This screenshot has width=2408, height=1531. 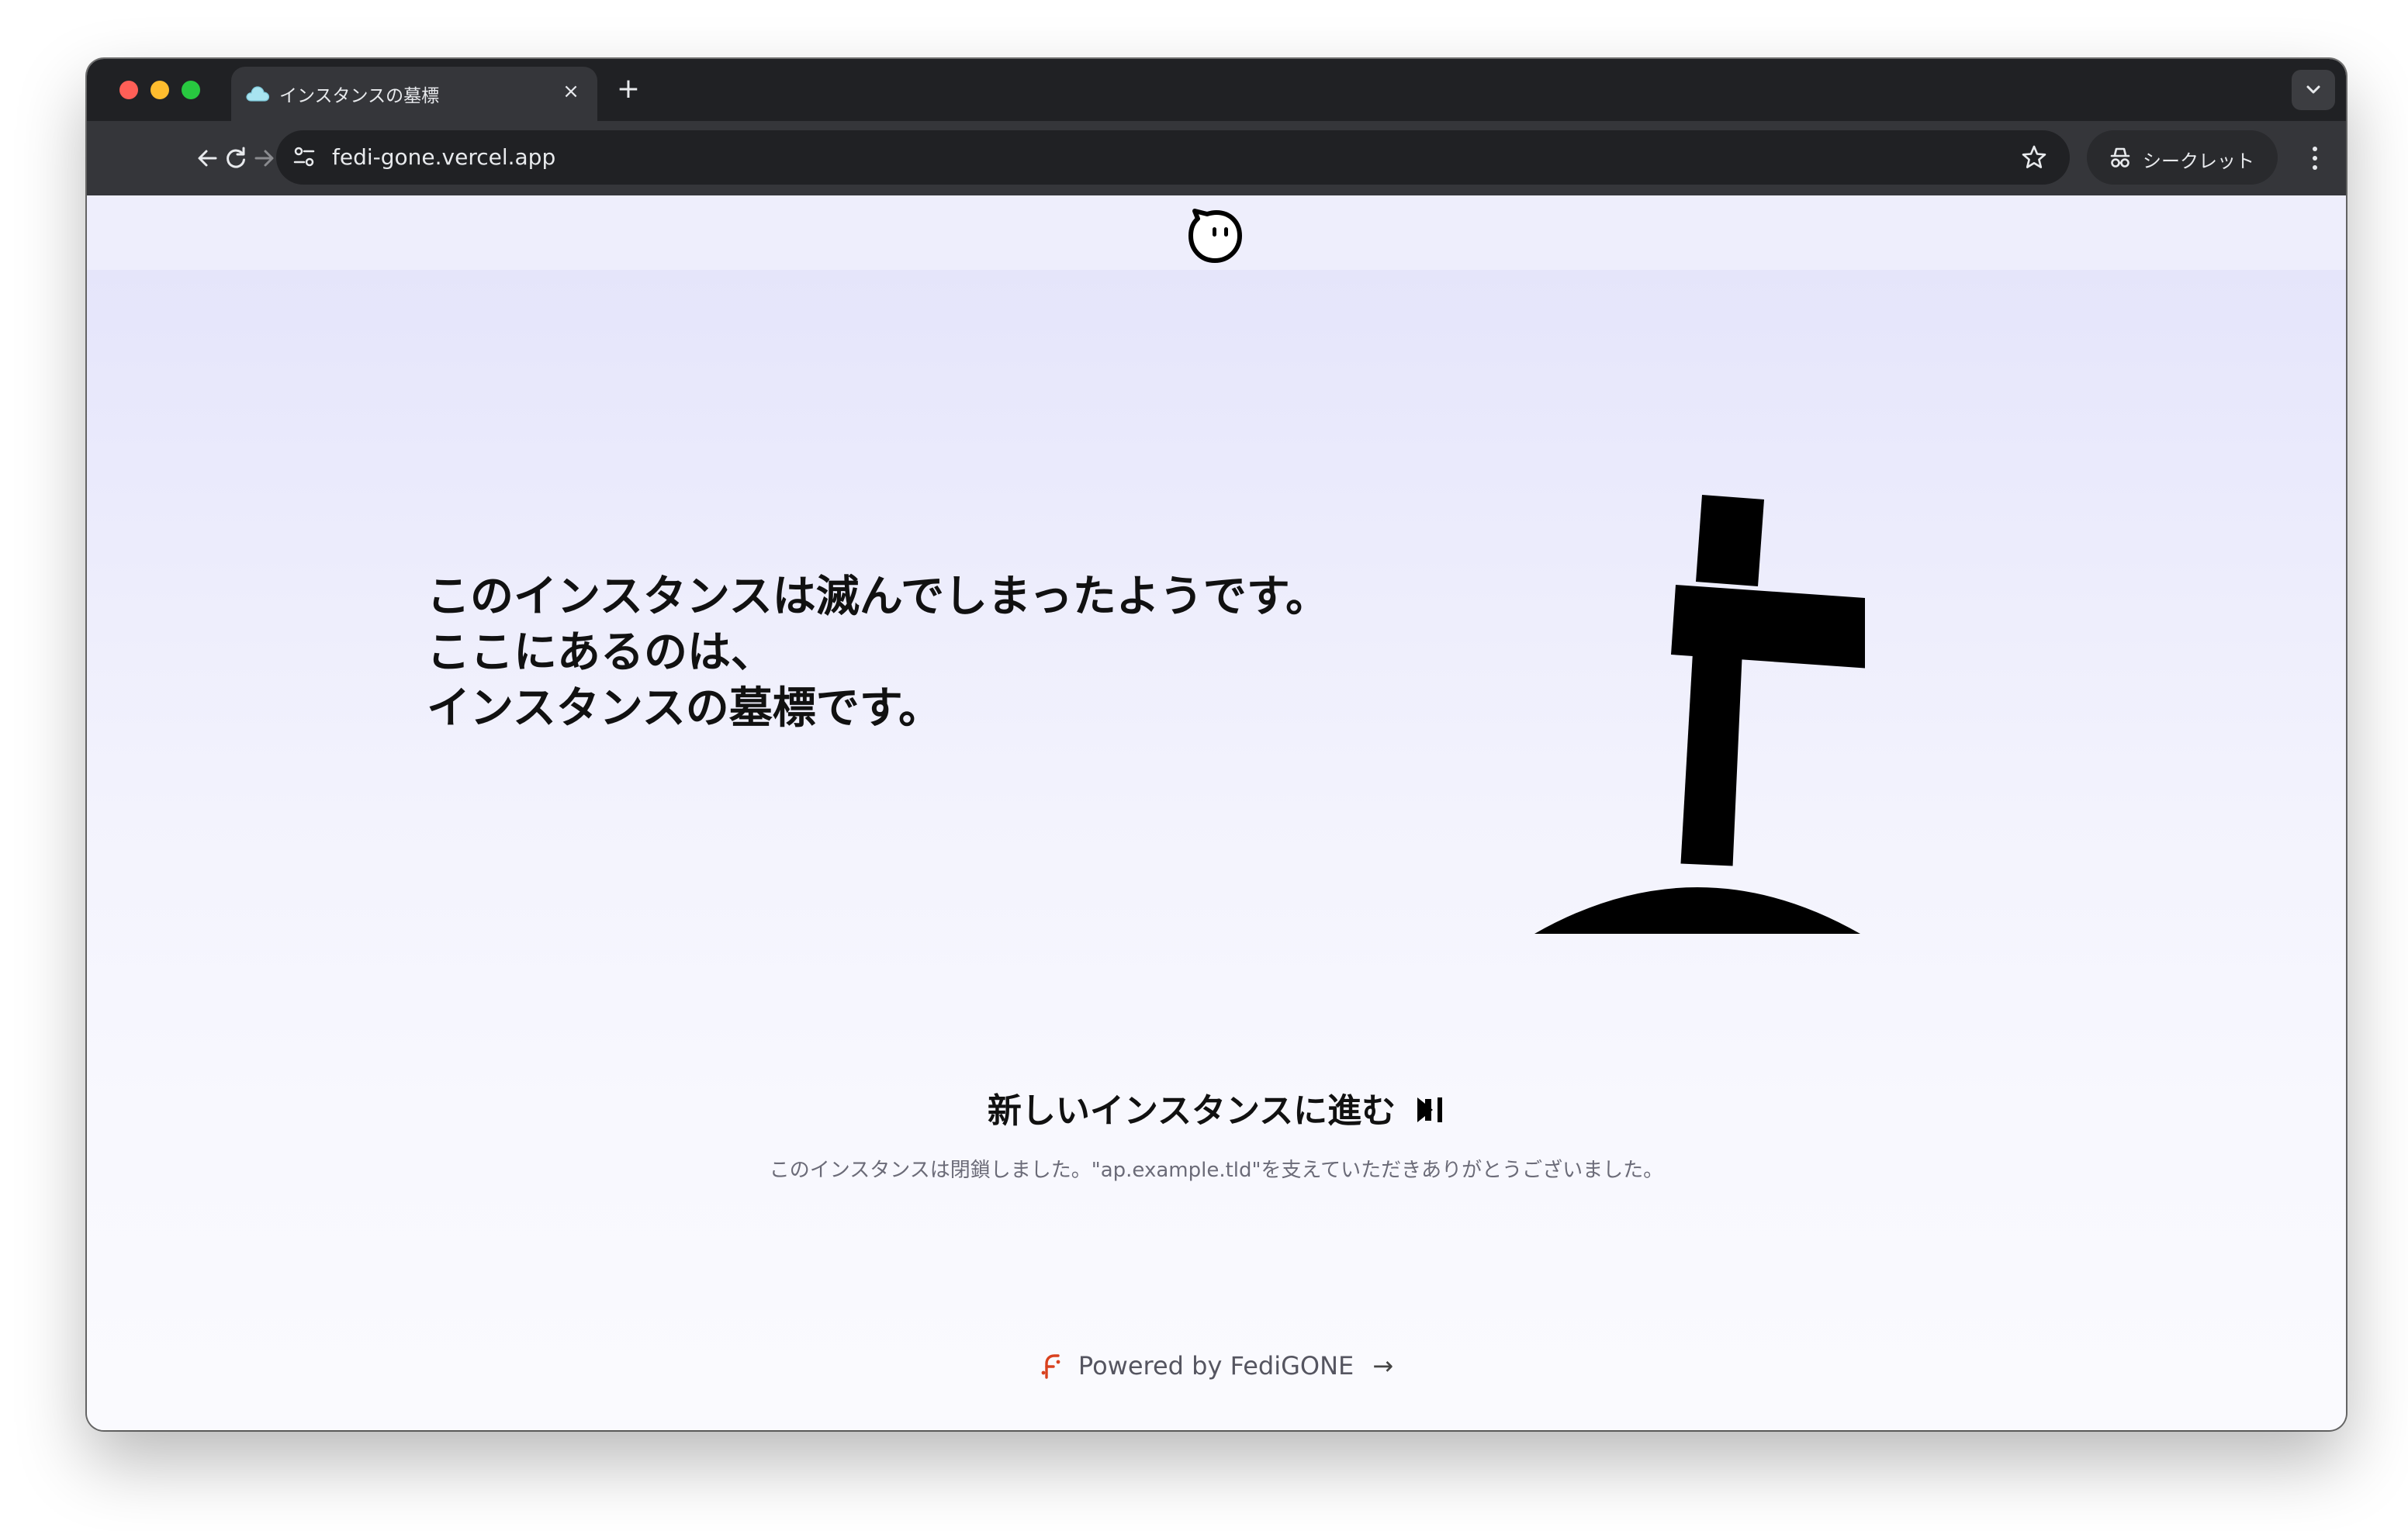 What do you see at coordinates (878, 597) in the screenshot?
I see `headline-line-1: このインスタンスは滅んでしまったようです。` at bounding box center [878, 597].